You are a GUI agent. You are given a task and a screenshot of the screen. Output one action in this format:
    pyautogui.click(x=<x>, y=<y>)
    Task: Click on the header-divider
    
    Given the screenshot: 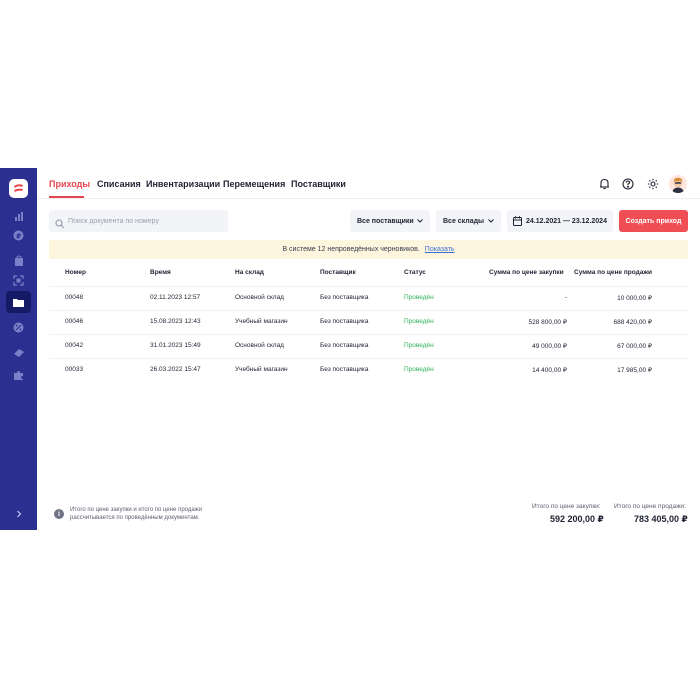 What is the action you would take?
    pyautogui.click(x=368, y=286)
    